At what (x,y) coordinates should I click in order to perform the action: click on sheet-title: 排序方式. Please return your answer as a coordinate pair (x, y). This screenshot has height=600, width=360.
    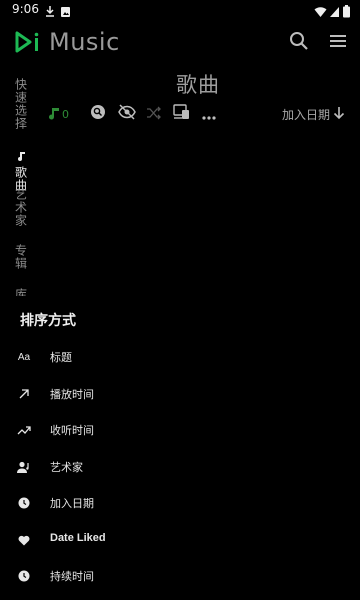
    Looking at the image, I should click on (48, 321).